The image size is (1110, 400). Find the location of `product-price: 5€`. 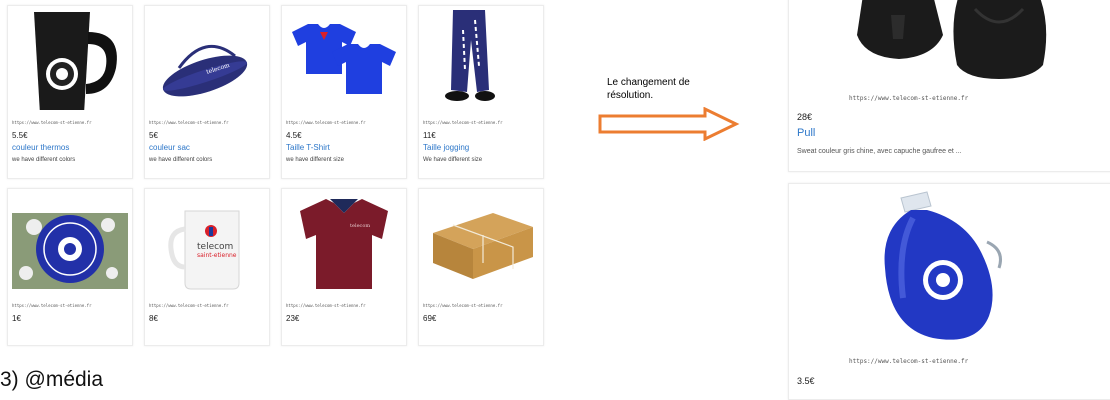

product-price: 5€ is located at coordinates (153, 135).